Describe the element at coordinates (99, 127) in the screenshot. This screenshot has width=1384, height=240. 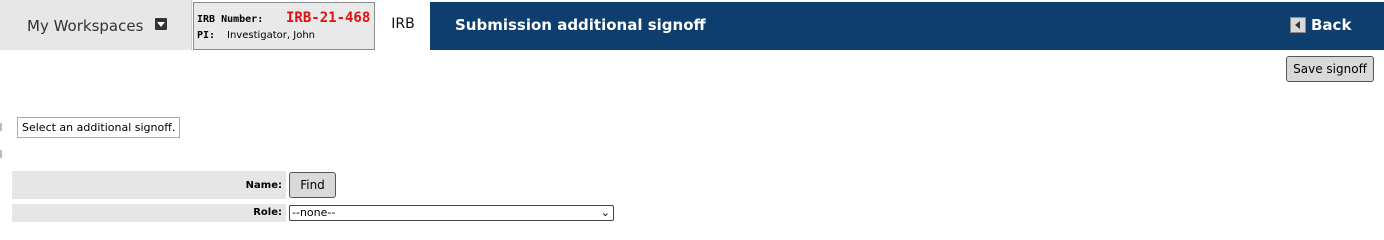
I see `instruction-text: Select an additional signoff.` at that location.